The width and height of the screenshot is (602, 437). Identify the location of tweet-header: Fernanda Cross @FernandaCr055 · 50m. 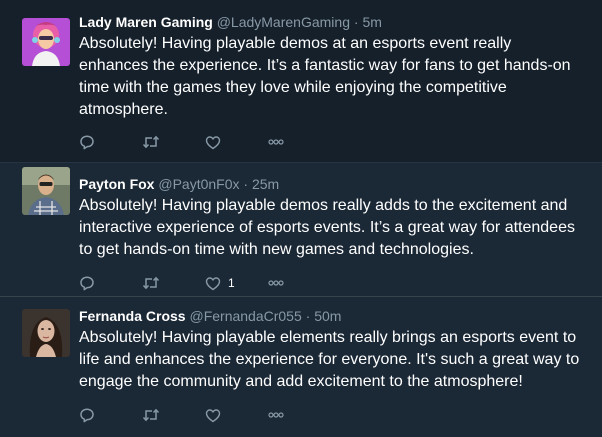
(335, 316).